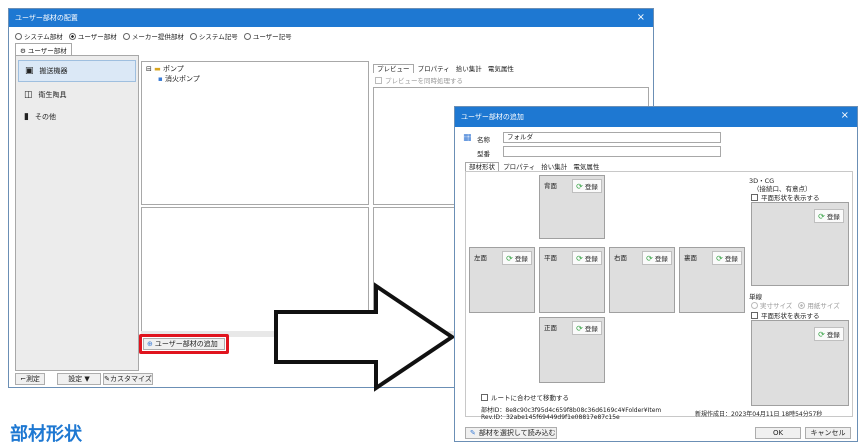  I want to click on section-caption: 部材形状, so click(46, 434).